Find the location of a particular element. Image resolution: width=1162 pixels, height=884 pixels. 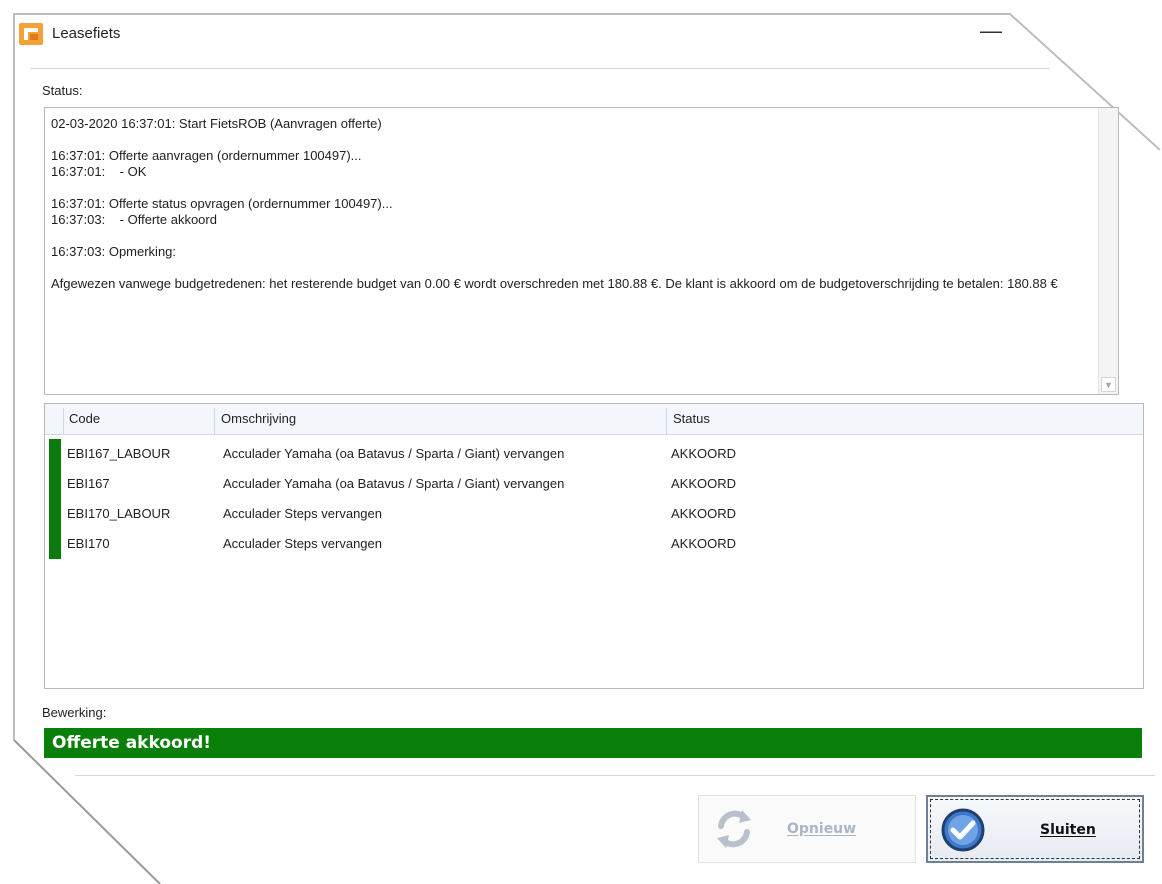

status-scrollbar: ▼ is located at coordinates (1108, 251).